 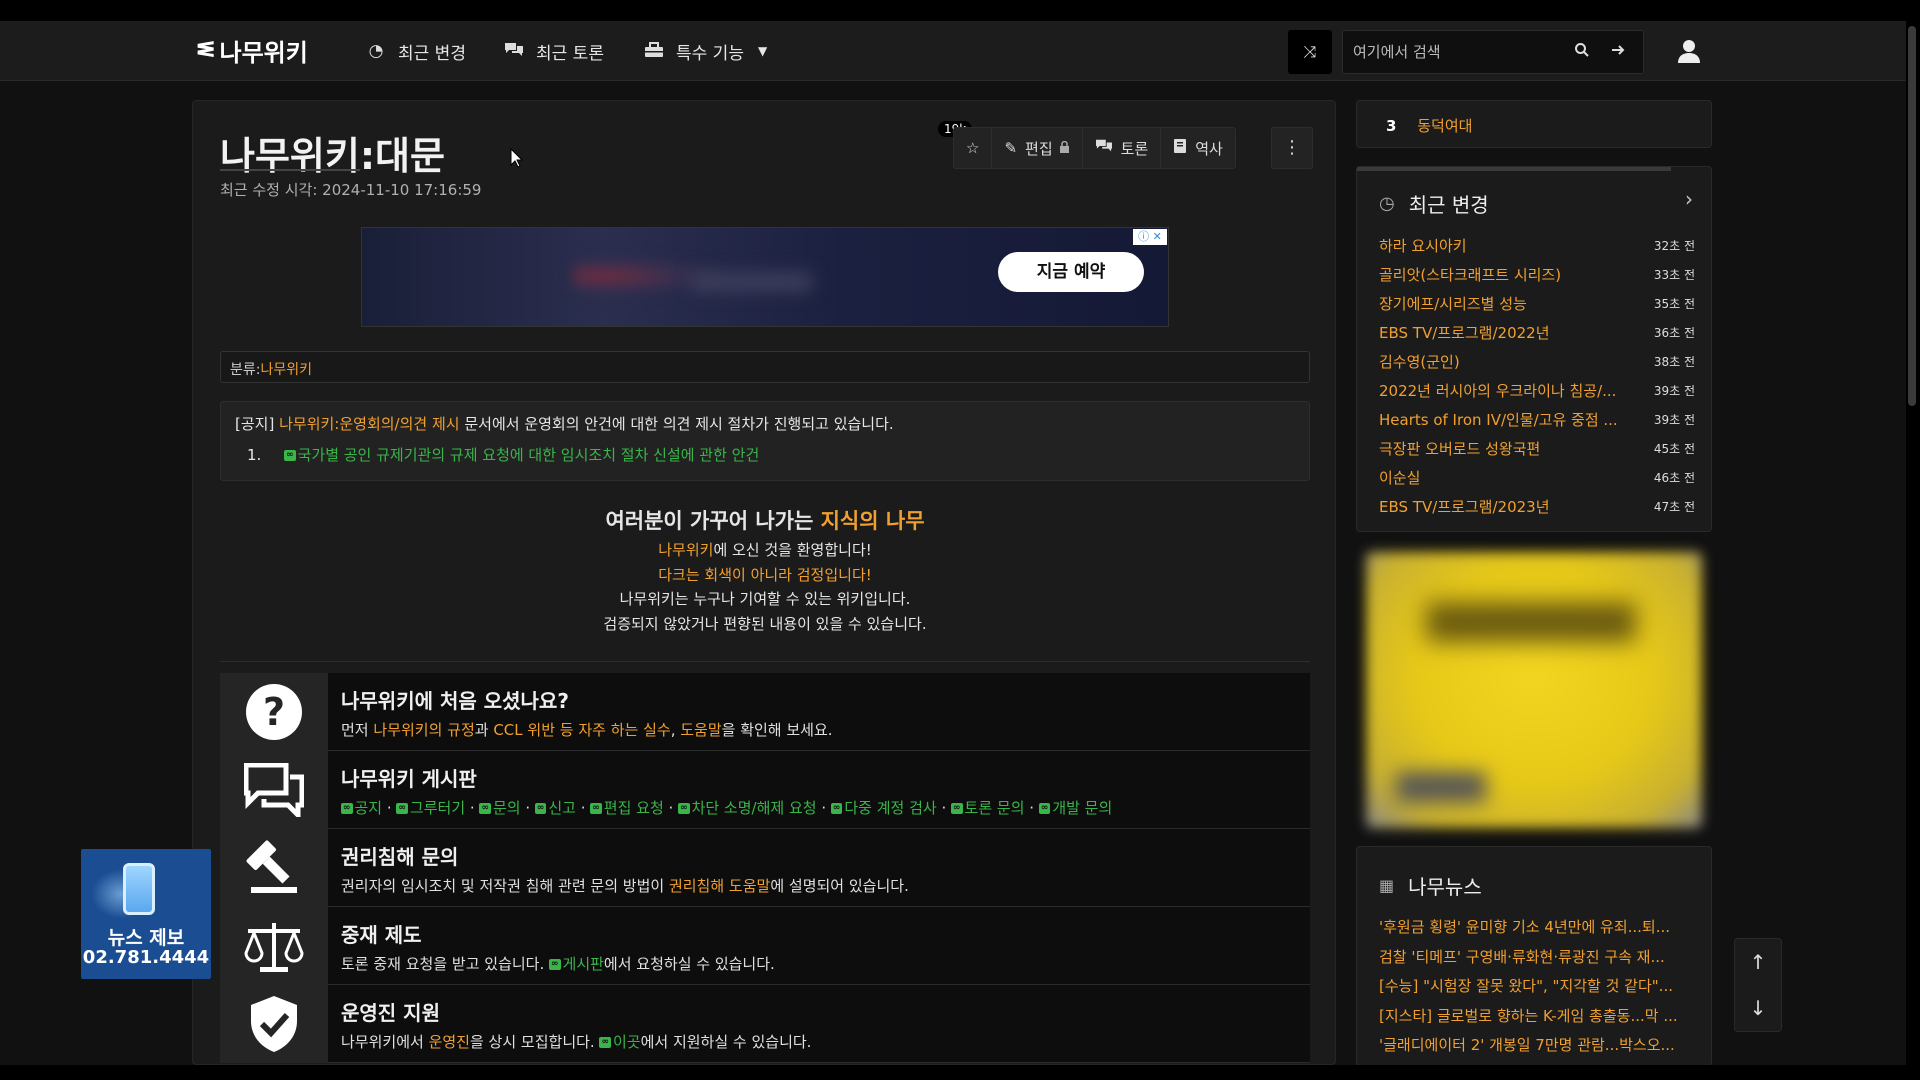 What do you see at coordinates (1419, 361) in the screenshot?
I see `recent-change-title: 김수영(군인)` at bounding box center [1419, 361].